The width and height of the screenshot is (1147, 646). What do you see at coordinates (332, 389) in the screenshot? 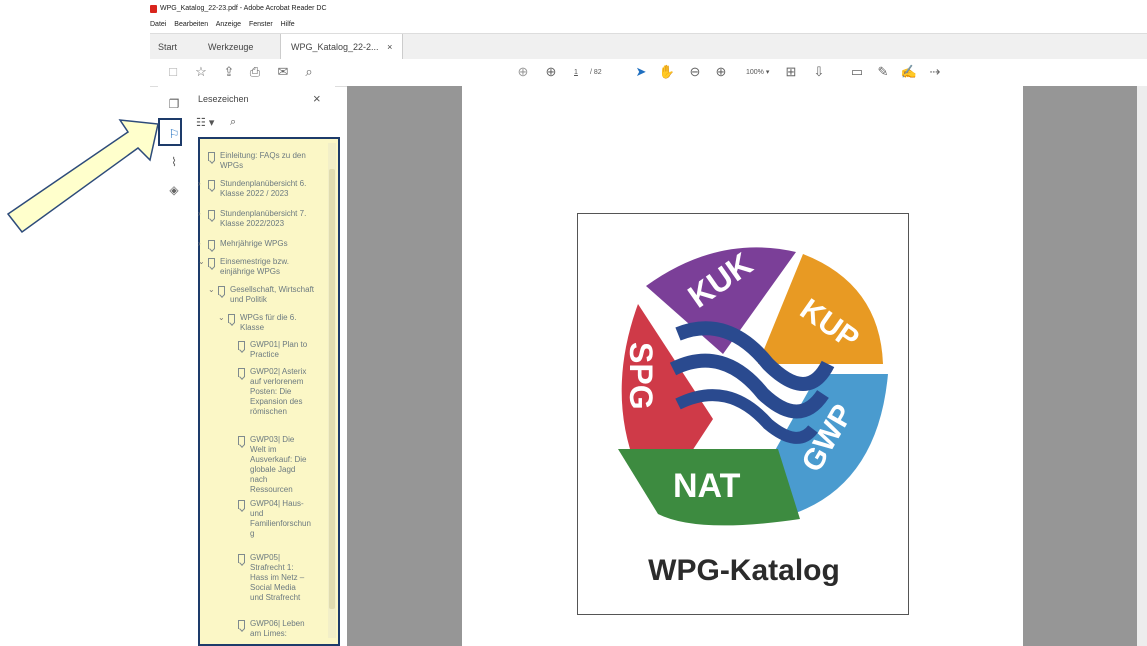
I see `bookmark-scroll-thumb` at bounding box center [332, 389].